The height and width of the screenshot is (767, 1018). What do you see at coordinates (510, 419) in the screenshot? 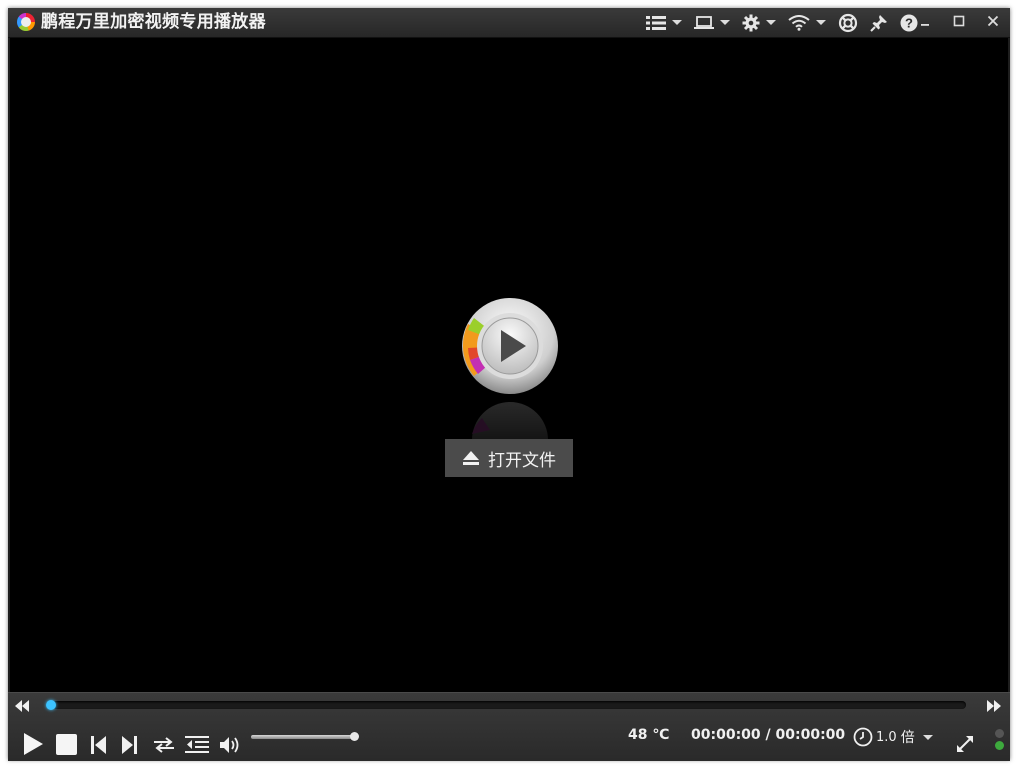
I see `logo-reflection` at bounding box center [510, 419].